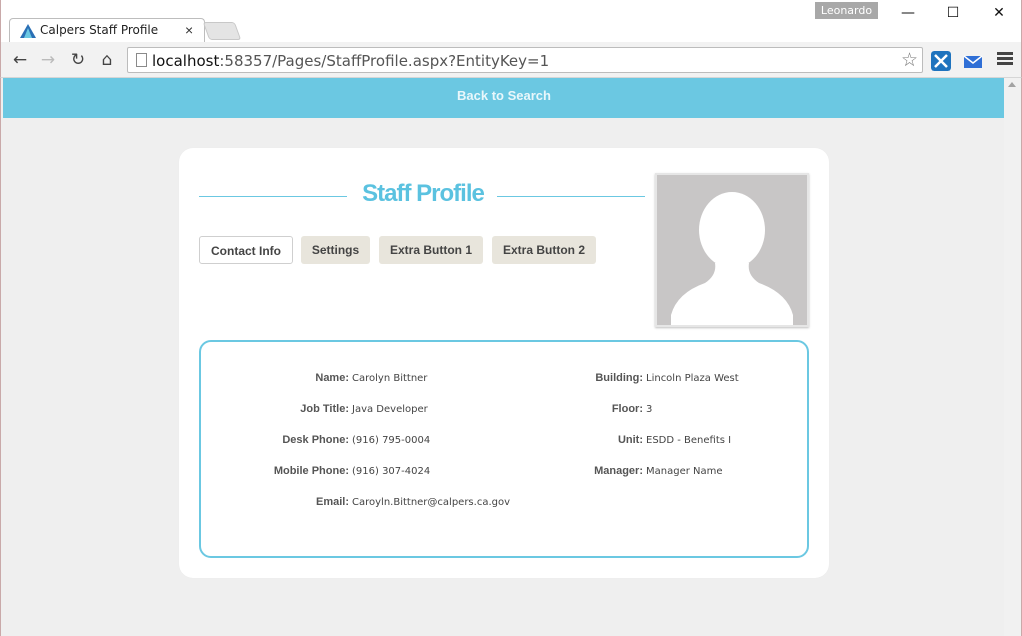 The height and width of the screenshot is (636, 1022). What do you see at coordinates (511, 21) in the screenshot?
I see `browser-titlebar: Calpers Staff Profile × Leonardo — ☐ ✕` at bounding box center [511, 21].